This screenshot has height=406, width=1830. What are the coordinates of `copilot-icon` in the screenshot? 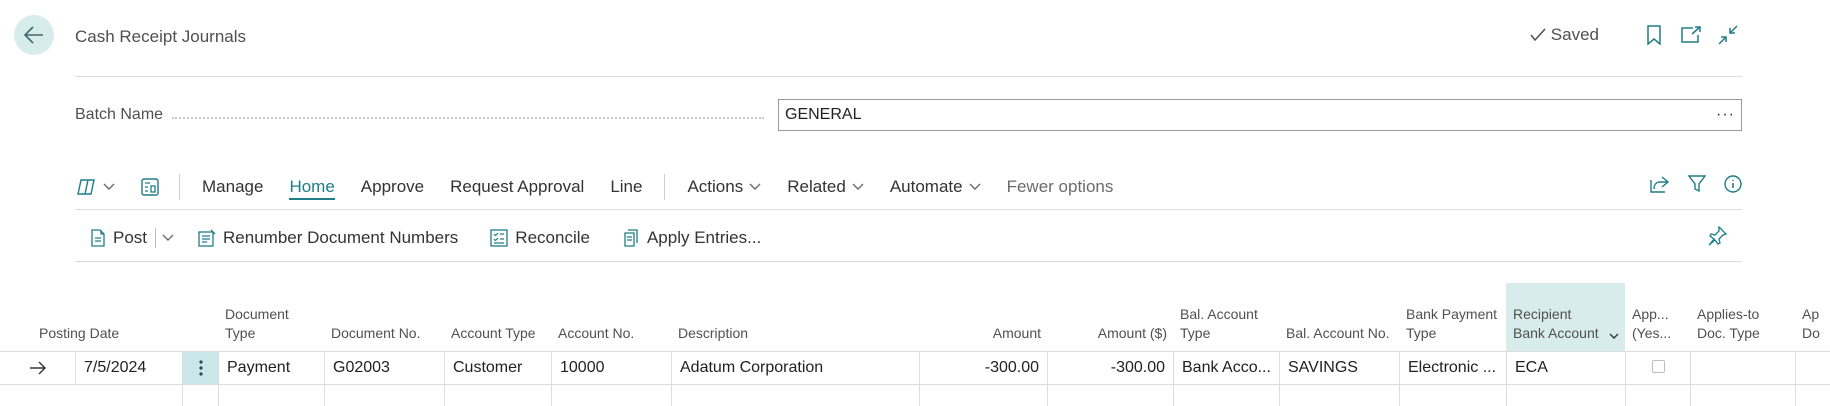 It's located at (86, 187).